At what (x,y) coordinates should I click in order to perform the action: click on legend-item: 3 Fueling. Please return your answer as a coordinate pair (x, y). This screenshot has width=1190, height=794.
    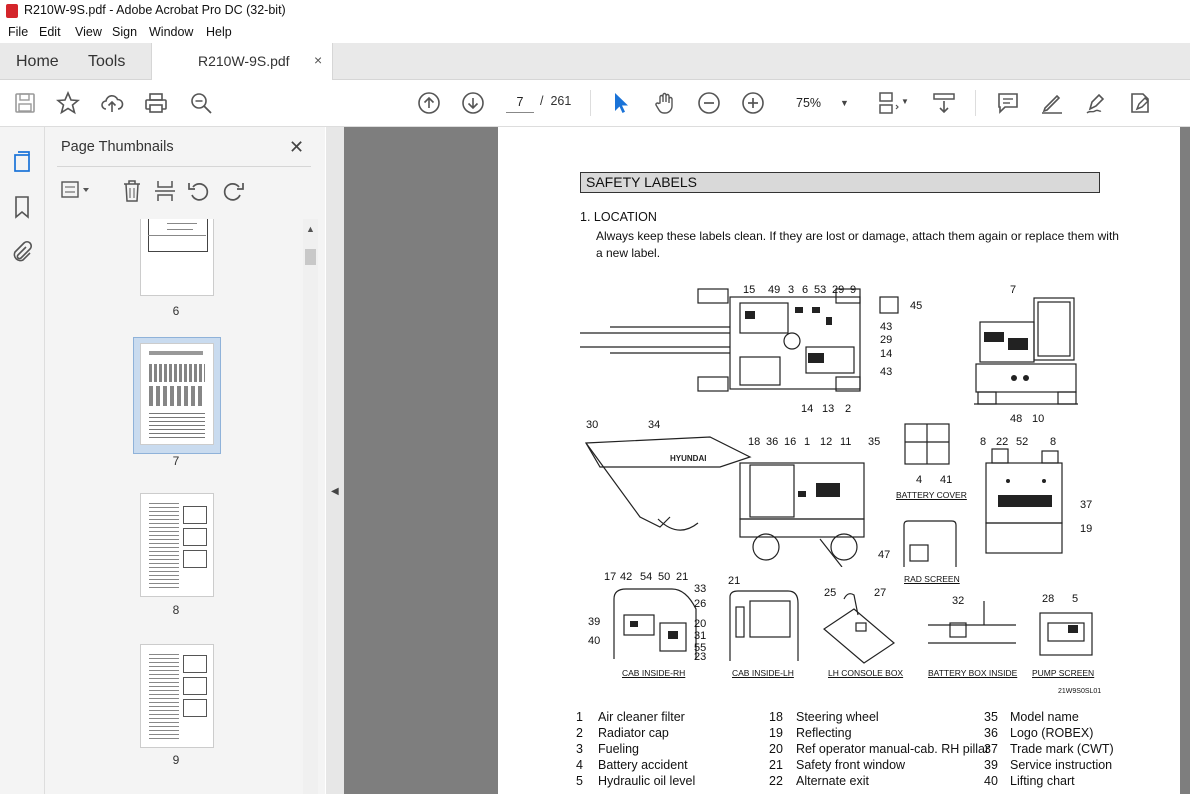
    Looking at the image, I should click on (607, 749).